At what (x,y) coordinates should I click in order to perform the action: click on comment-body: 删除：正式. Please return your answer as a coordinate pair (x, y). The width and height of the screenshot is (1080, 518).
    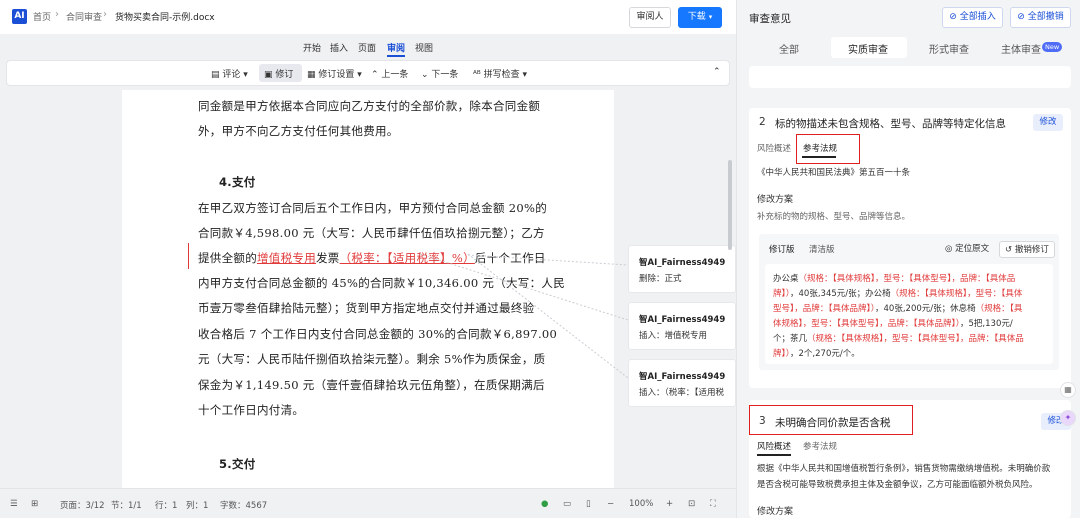
    Looking at the image, I should click on (660, 279).